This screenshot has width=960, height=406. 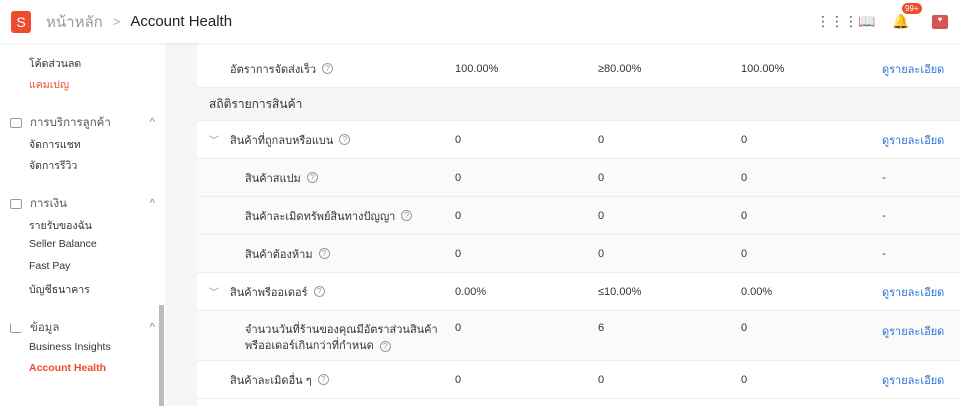 I want to click on row-label: สินค้าละเมิดอื่น ๆ, so click(x=271, y=380).